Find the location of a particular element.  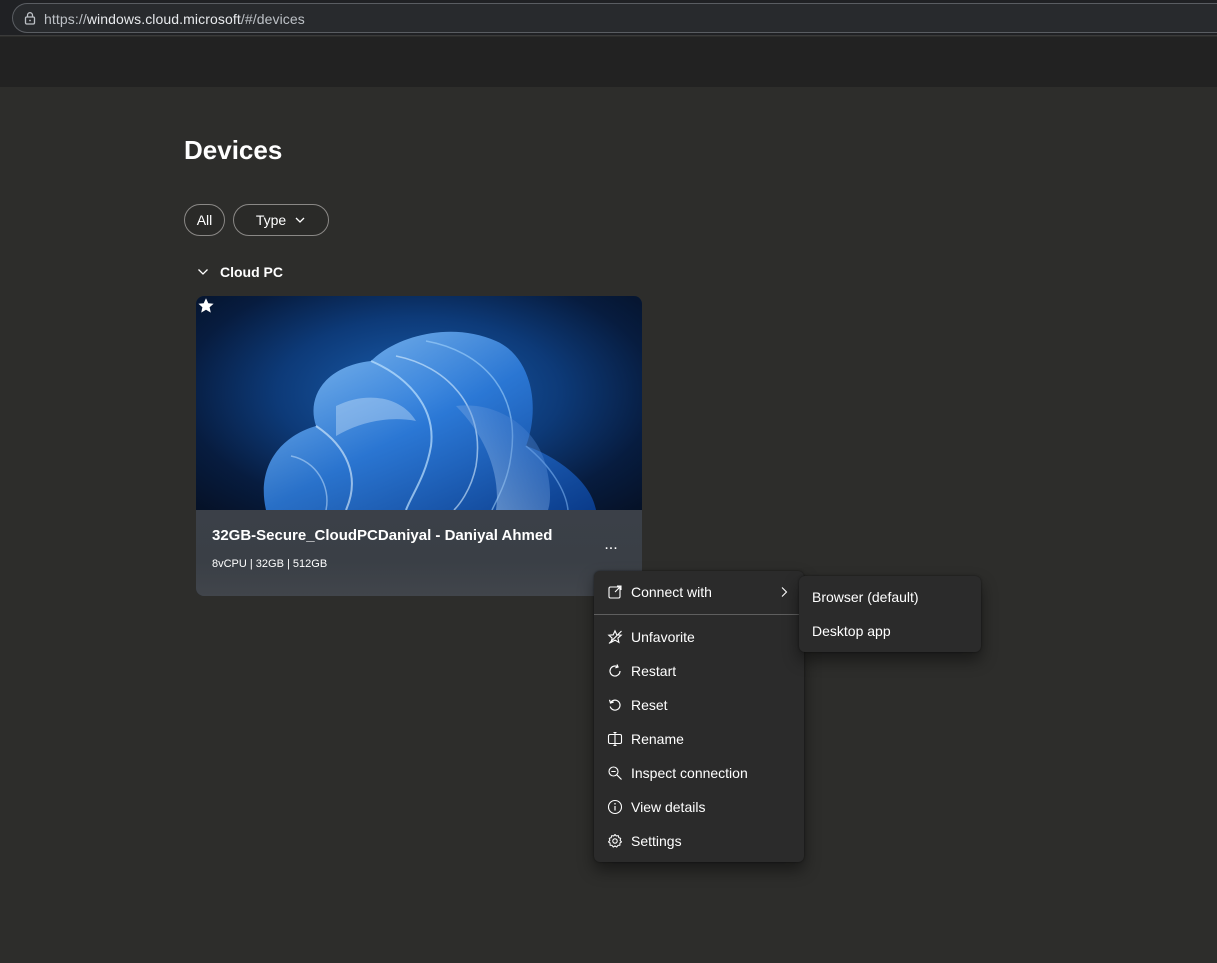

gear-icon is located at coordinates (615, 840).